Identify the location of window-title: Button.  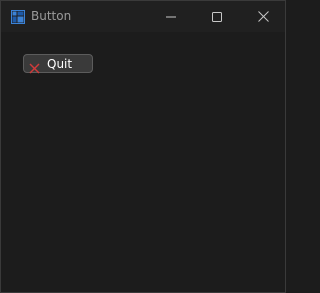
(51, 16).